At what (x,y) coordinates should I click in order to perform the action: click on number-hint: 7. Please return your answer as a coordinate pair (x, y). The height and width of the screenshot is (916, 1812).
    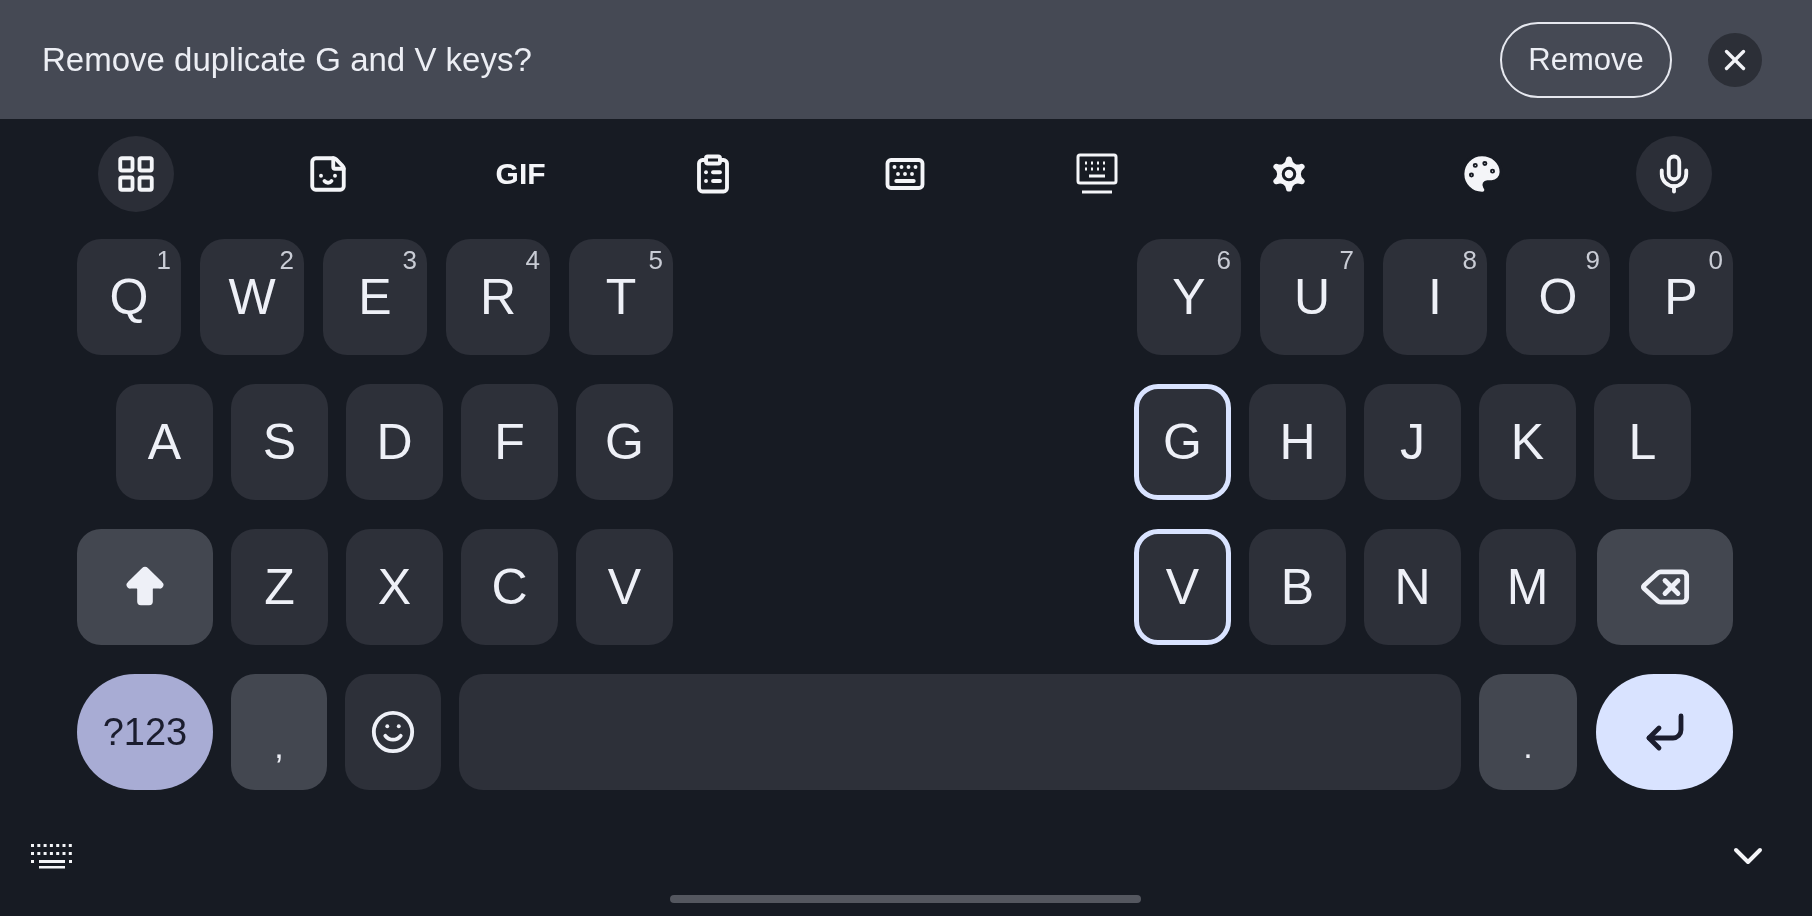
    Looking at the image, I should click on (1346, 260).